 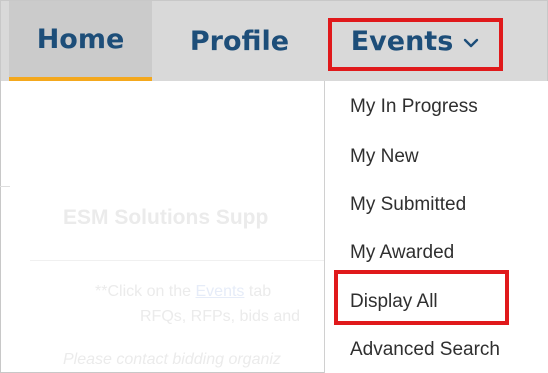 I want to click on tab-profile-label: Profile, so click(x=239, y=41).